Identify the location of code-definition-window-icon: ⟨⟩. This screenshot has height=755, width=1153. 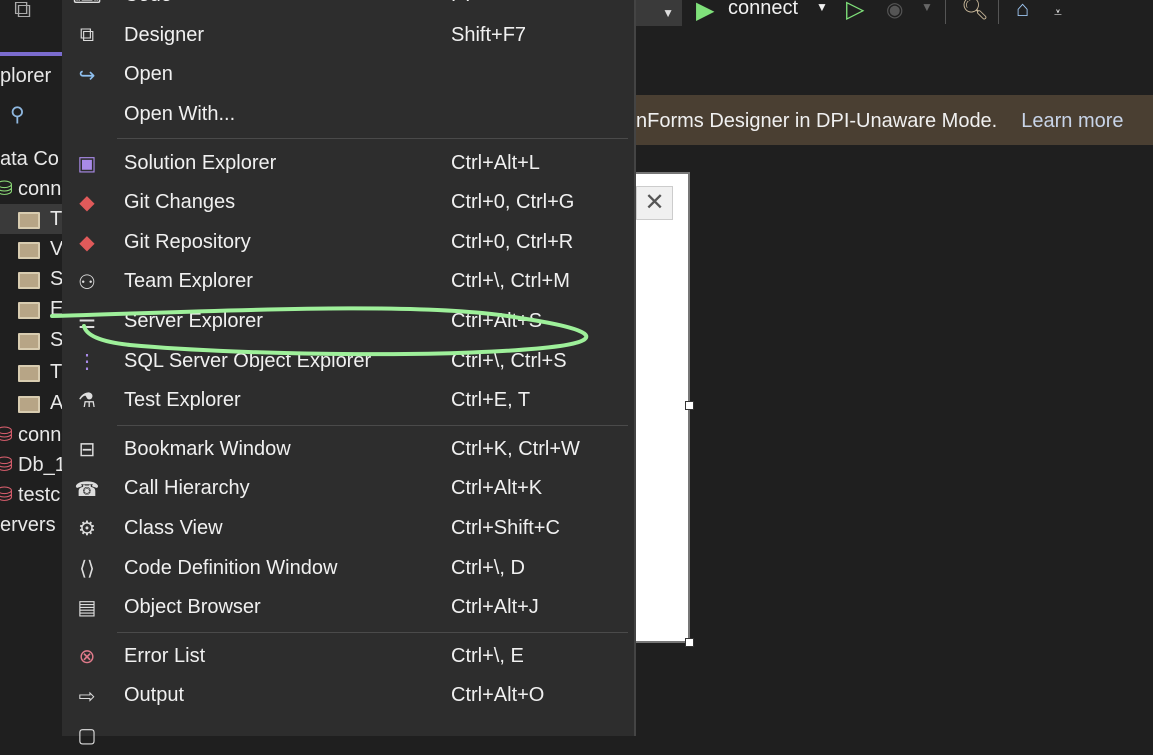
(87, 568).